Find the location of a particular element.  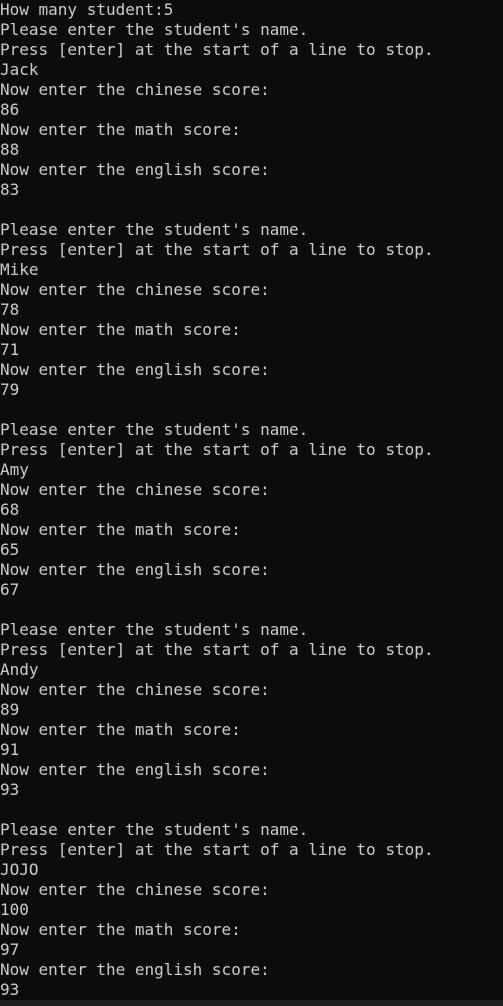

student-name: Amy is located at coordinates (14, 469).